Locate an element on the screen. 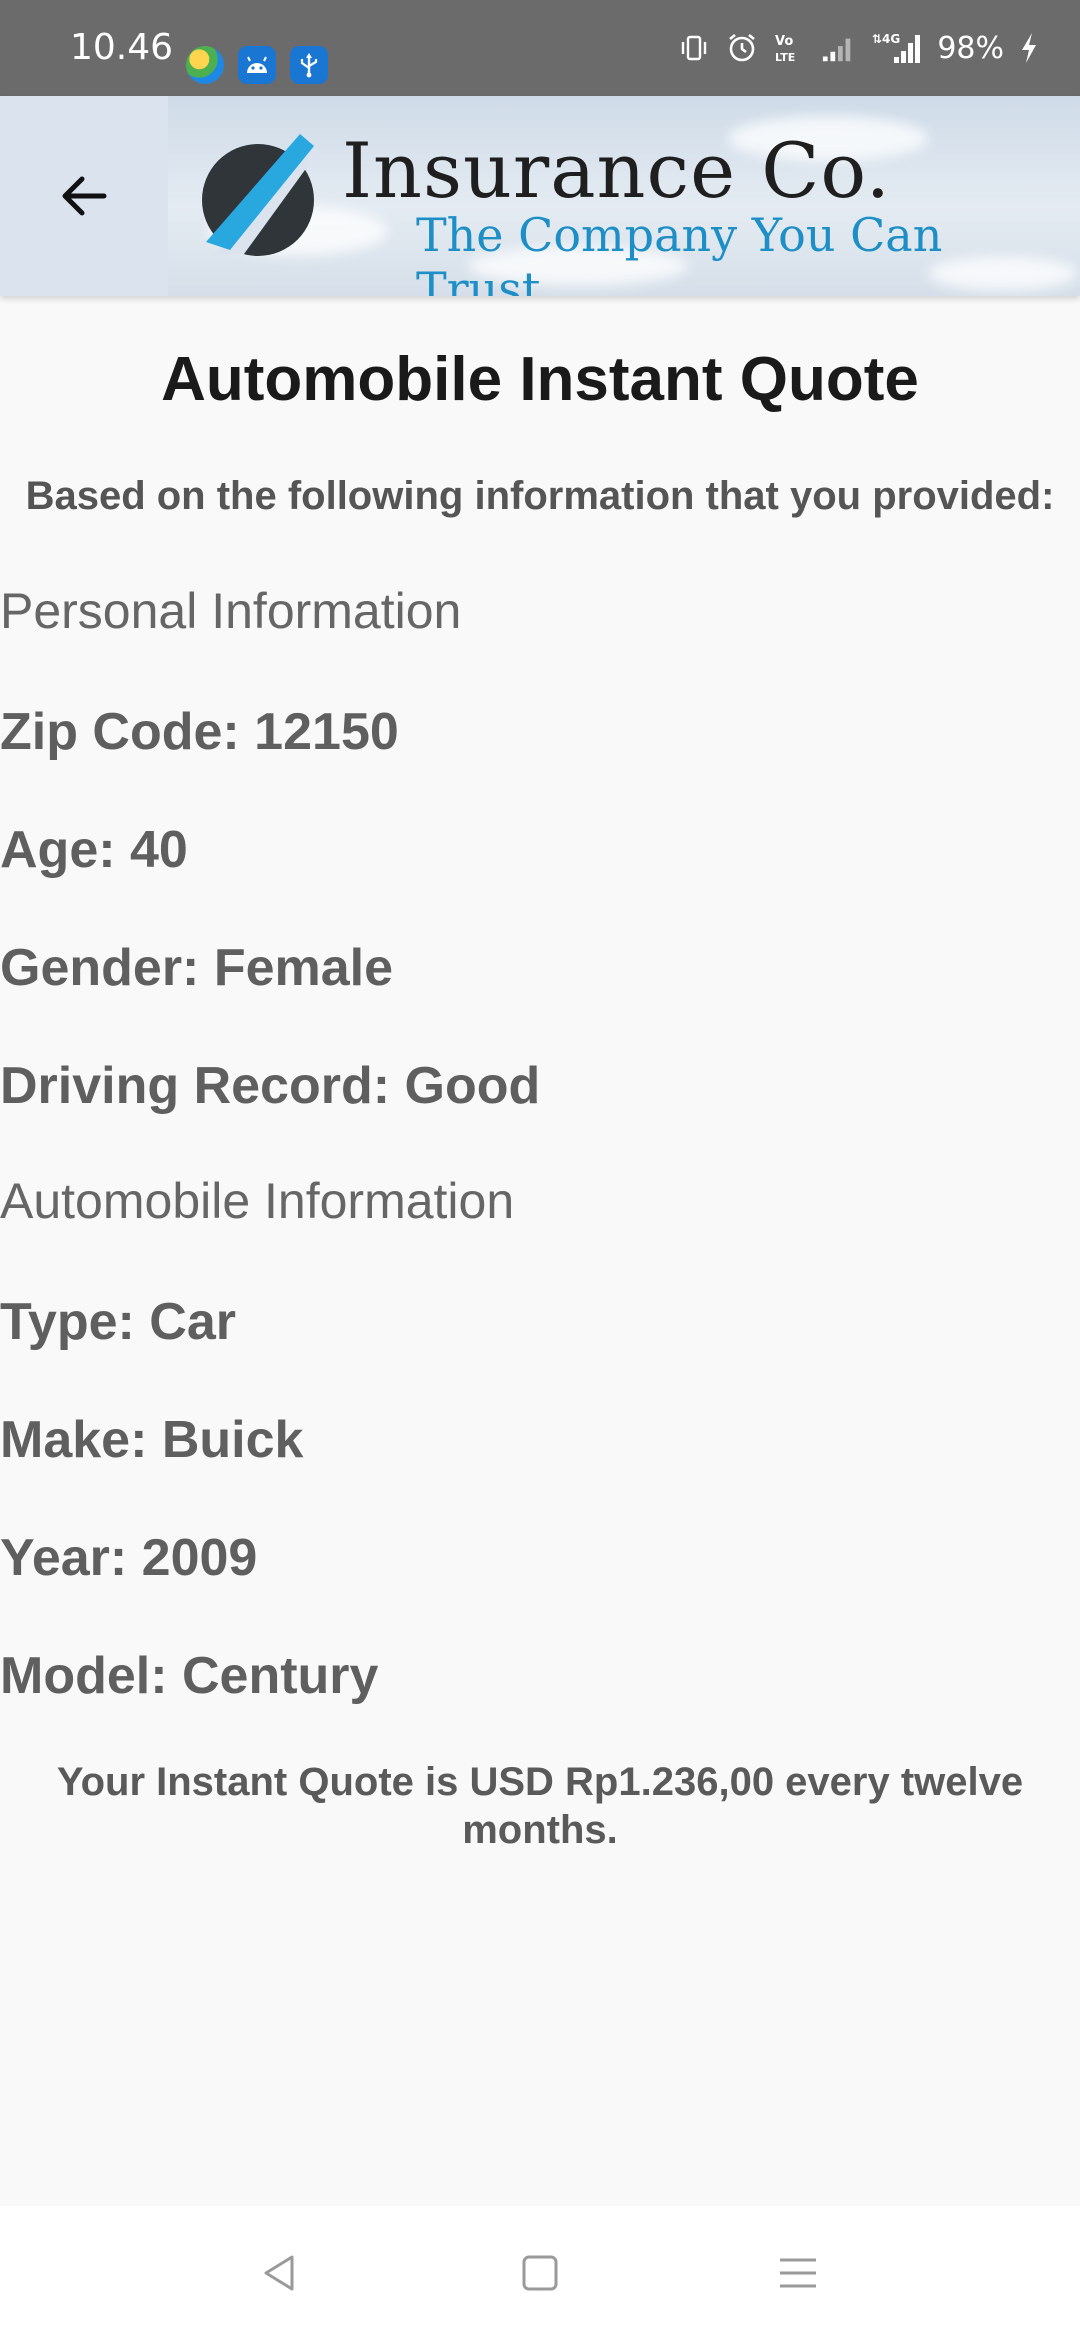 Image resolution: width=1080 pixels, height=2340 pixels. vibrate-icon is located at coordinates (694, 48).